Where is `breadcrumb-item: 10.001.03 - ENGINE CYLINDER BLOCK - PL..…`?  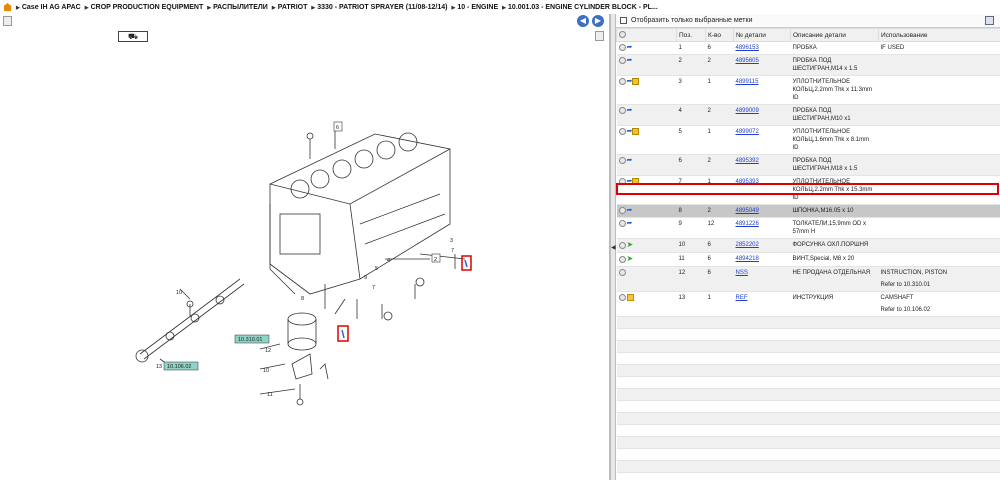
breadcrumb-item: 10.001.03 - ENGINE CYLINDER BLOCK - PL..… is located at coordinates (580, 7).